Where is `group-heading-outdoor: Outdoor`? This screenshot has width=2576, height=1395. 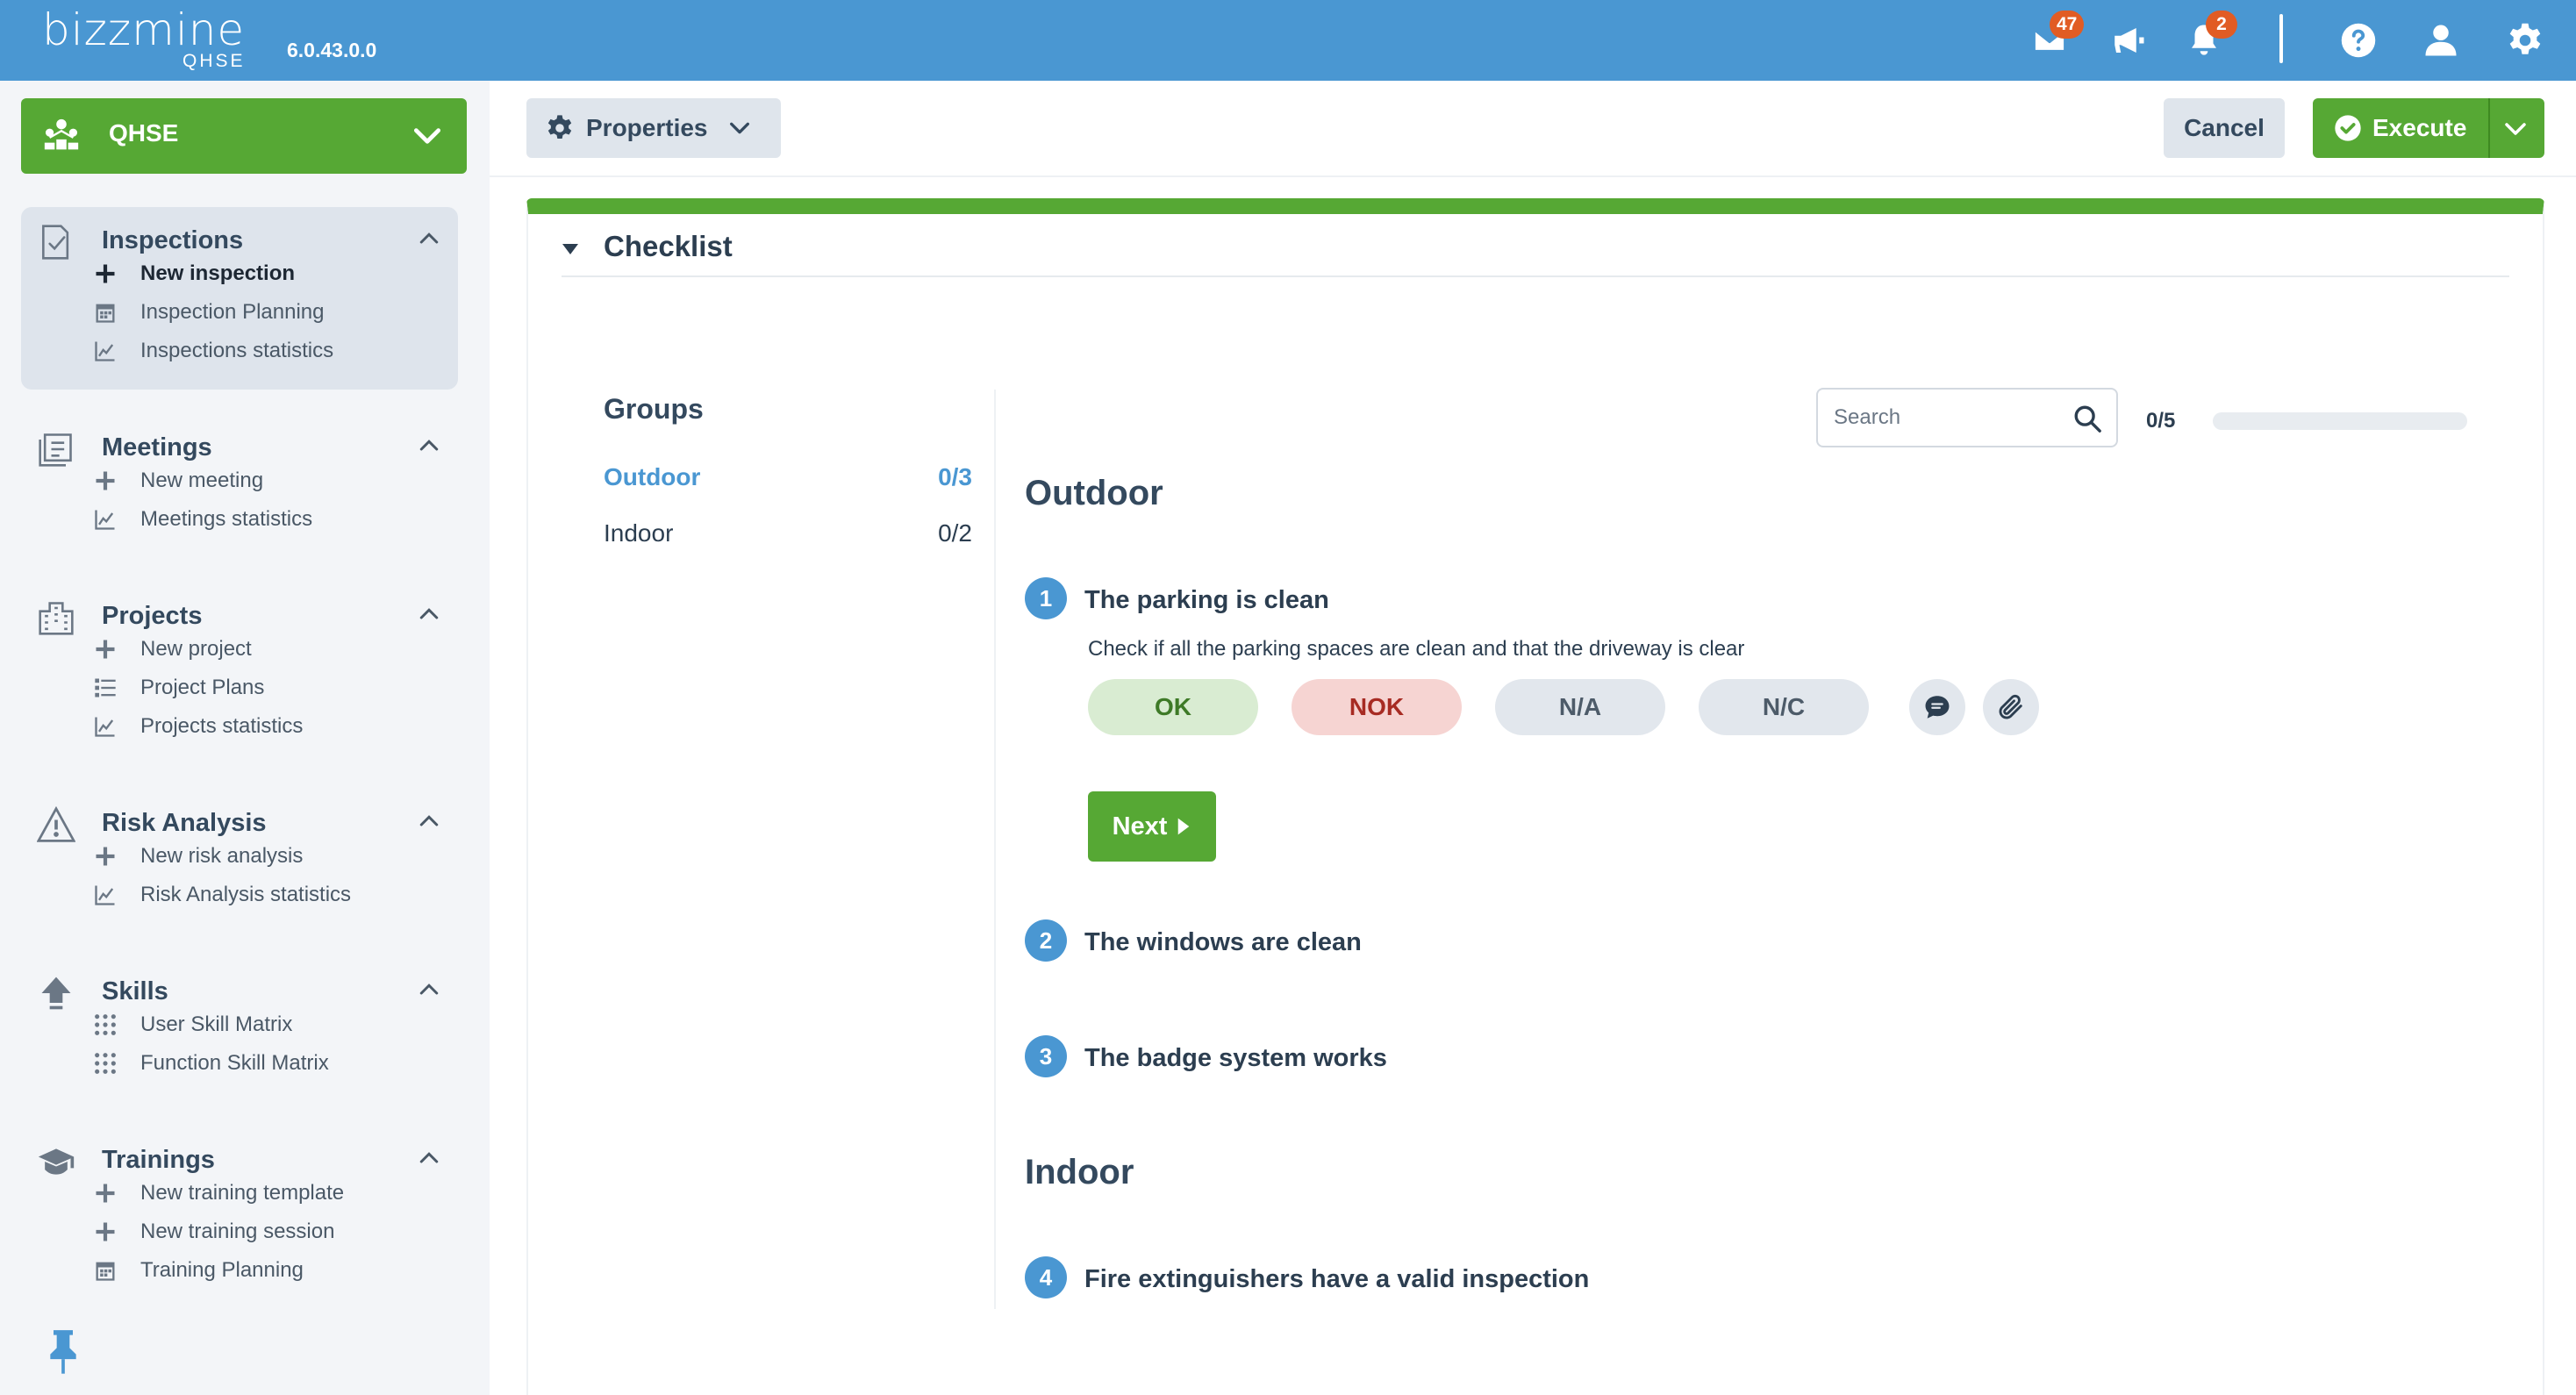
group-heading-outdoor: Outdoor is located at coordinates (1094, 493).